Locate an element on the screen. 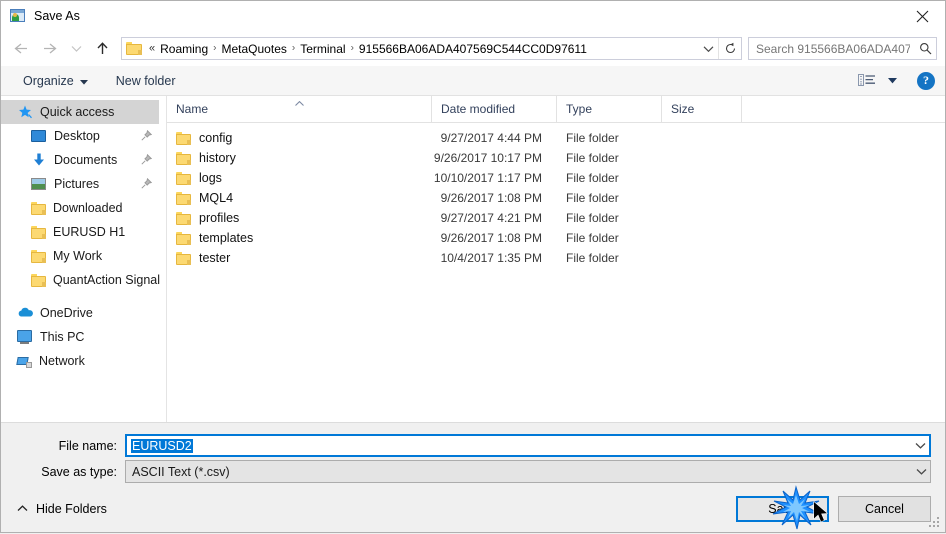  file-name: tester is located at coordinates (215, 258).